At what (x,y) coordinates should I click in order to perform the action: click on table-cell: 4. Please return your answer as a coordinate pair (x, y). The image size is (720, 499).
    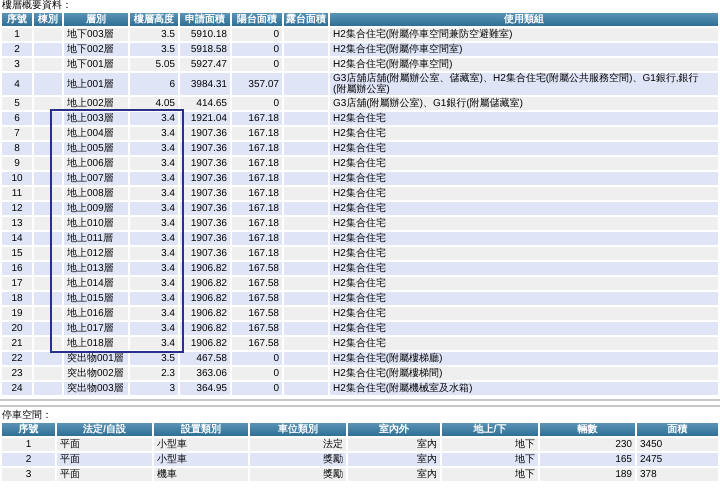
    Looking at the image, I should click on (17, 84).